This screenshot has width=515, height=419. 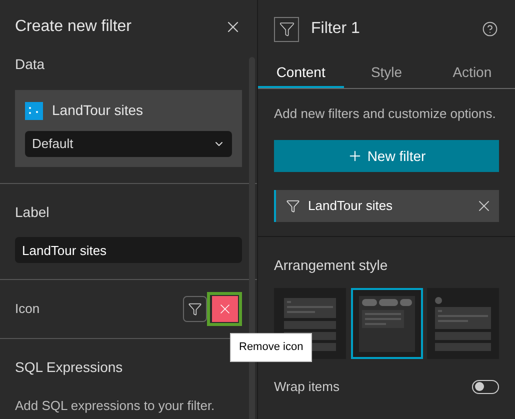 I want to click on widget-title: Filter 1, so click(x=335, y=29).